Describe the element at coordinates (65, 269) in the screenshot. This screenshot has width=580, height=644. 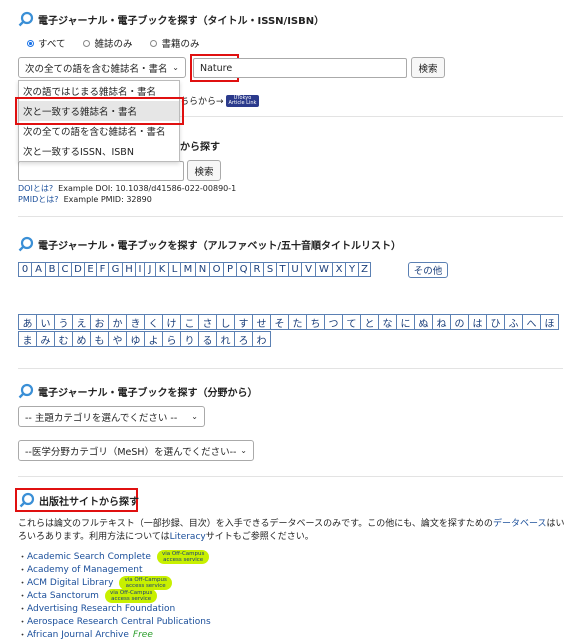
I see `alphabet-letter-link: C` at that location.